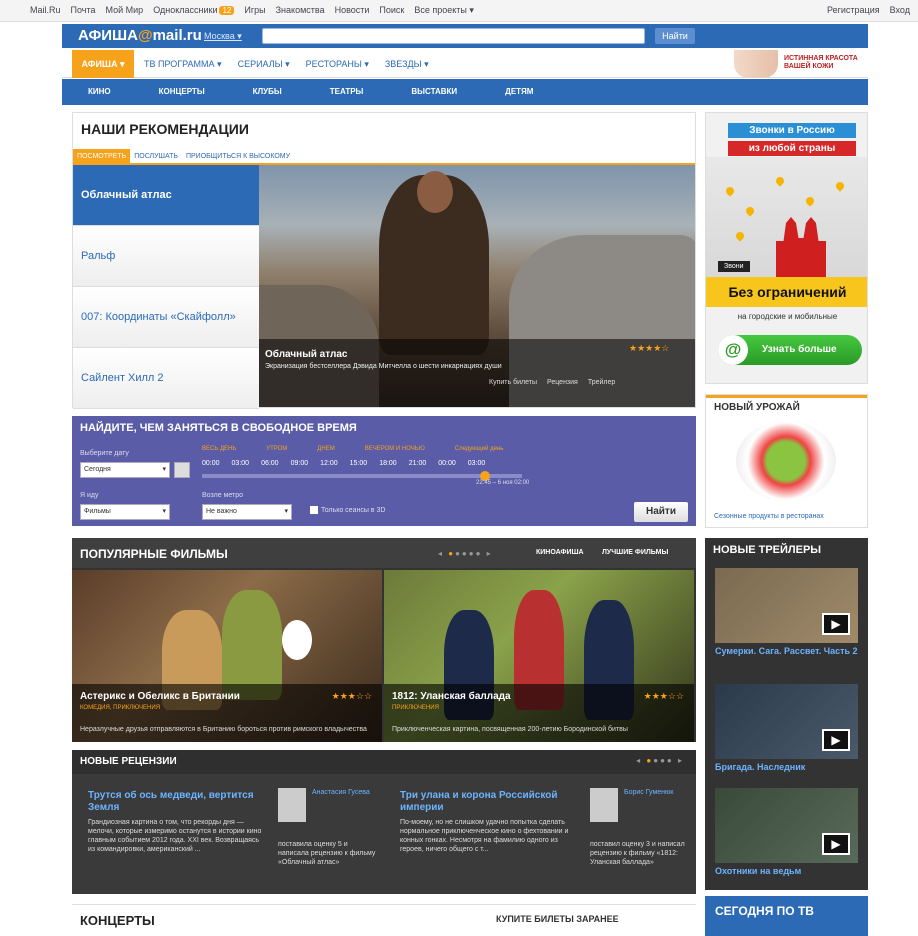  Describe the element at coordinates (391, 10) in the screenshot. I see `portal-link-search: Поиск` at that location.